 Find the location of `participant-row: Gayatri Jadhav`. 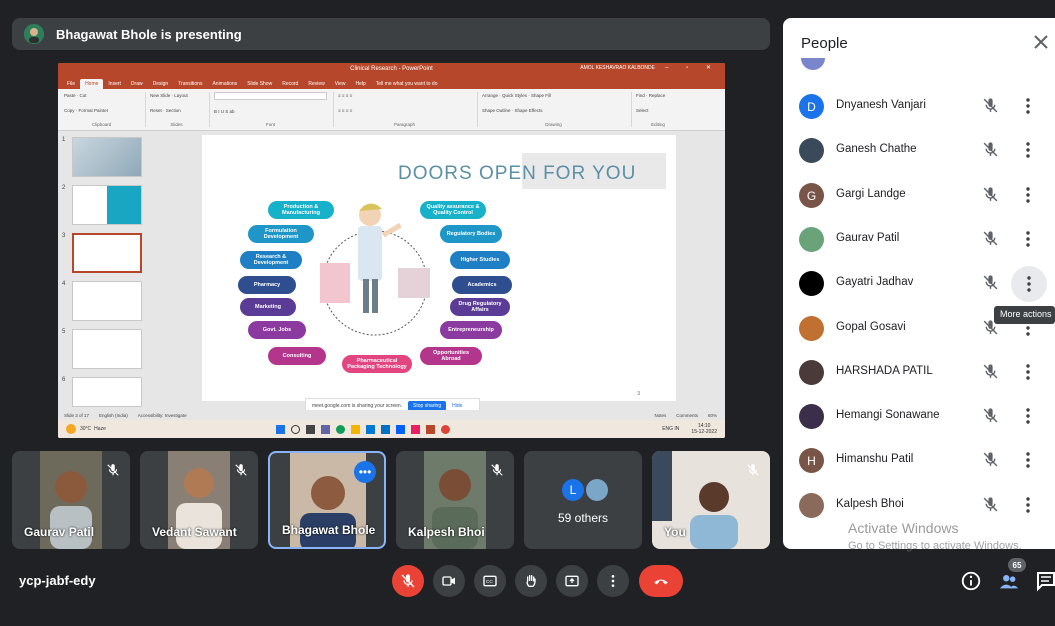

participant-row: Gayatri Jadhav is located at coordinates (919, 283).